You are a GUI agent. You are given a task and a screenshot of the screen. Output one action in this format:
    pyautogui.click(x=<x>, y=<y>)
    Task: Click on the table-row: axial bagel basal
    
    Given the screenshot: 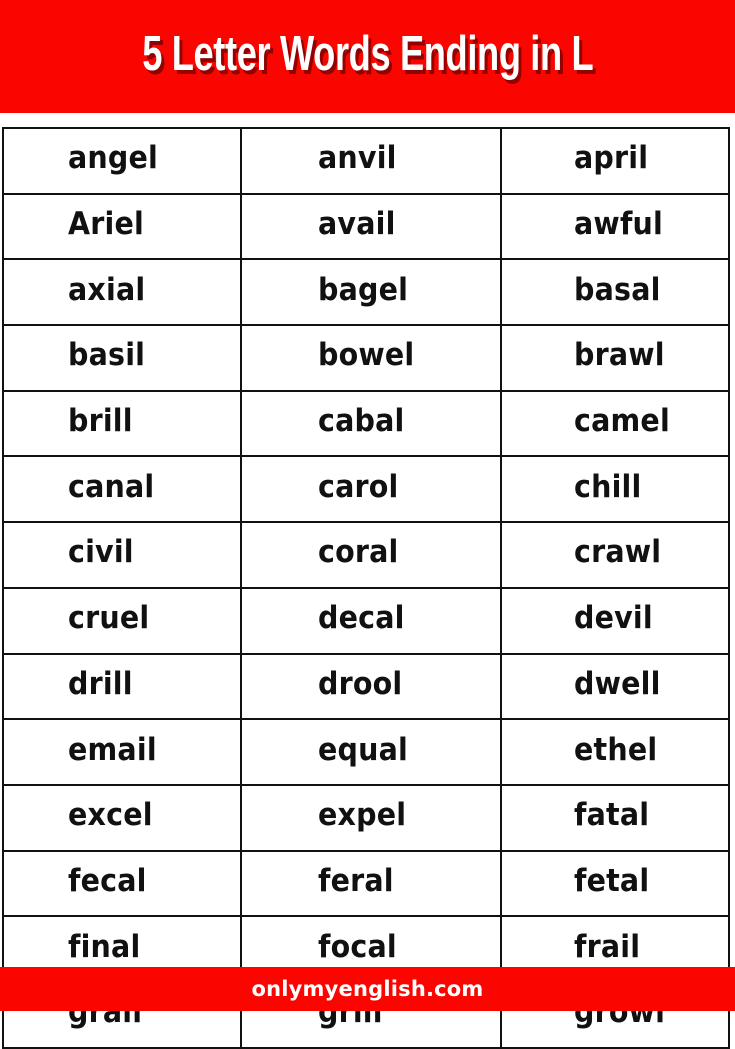 What is the action you would take?
    pyautogui.click(x=366, y=292)
    